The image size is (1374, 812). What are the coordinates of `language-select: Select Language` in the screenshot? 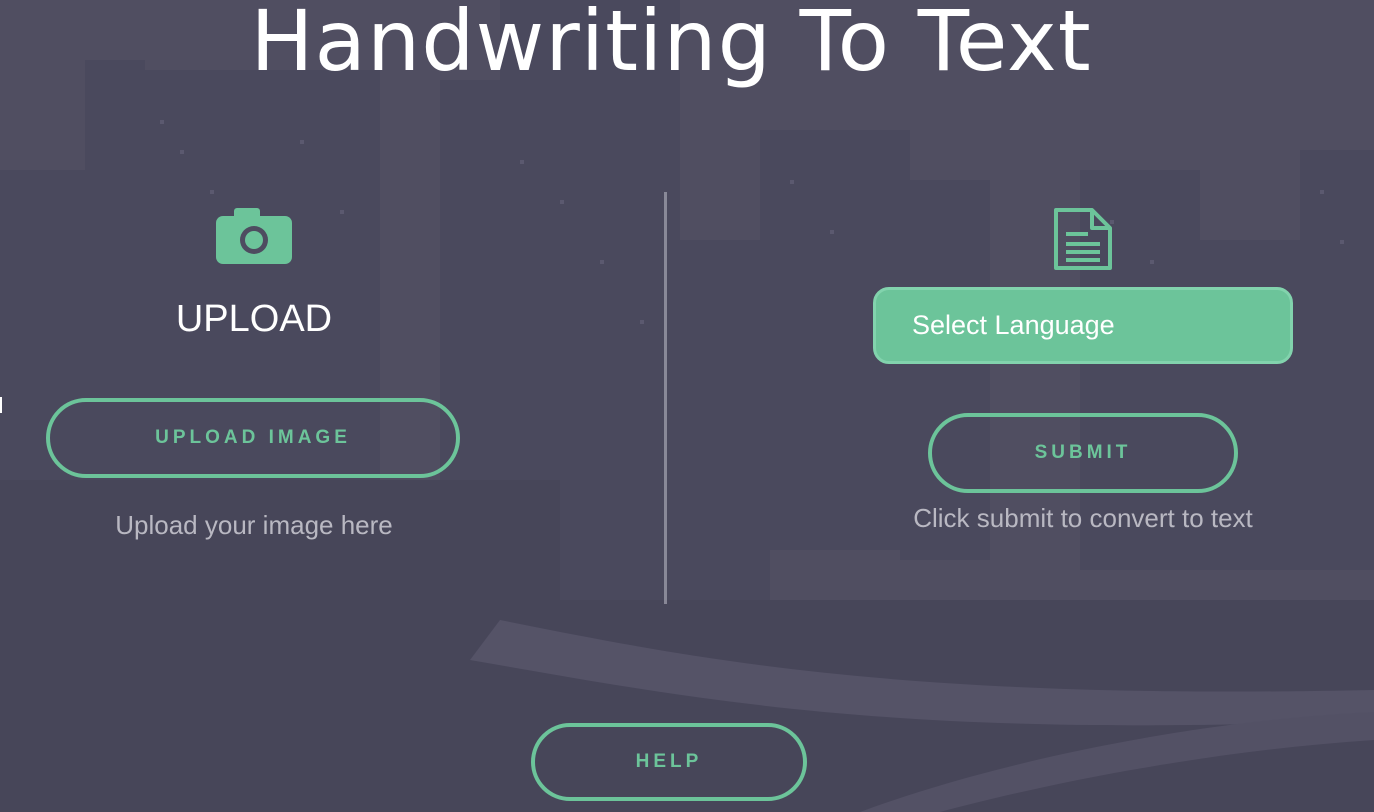 It's located at (1083, 325).